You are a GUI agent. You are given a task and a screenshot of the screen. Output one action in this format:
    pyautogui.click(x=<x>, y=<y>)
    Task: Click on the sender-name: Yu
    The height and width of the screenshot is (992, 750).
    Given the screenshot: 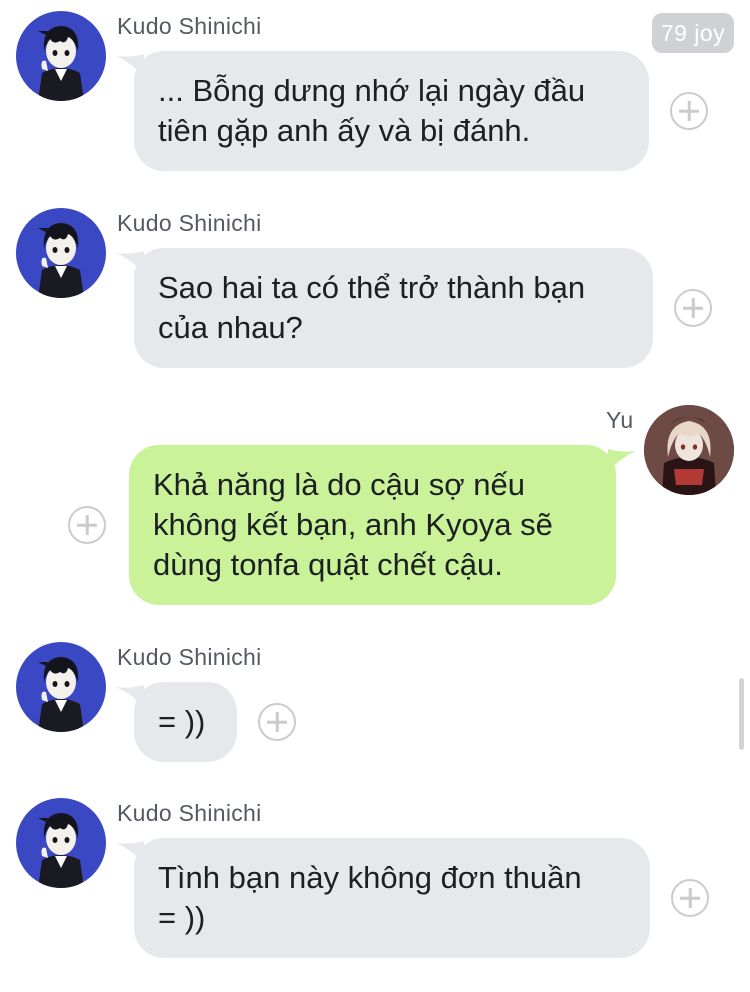 What is the action you would take?
    pyautogui.click(x=620, y=420)
    